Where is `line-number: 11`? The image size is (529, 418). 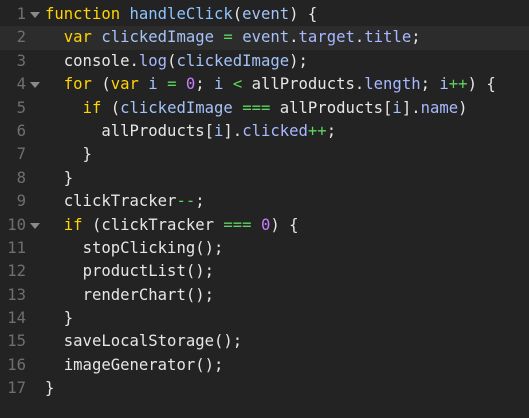
line-number: 11 is located at coordinates (16, 247).